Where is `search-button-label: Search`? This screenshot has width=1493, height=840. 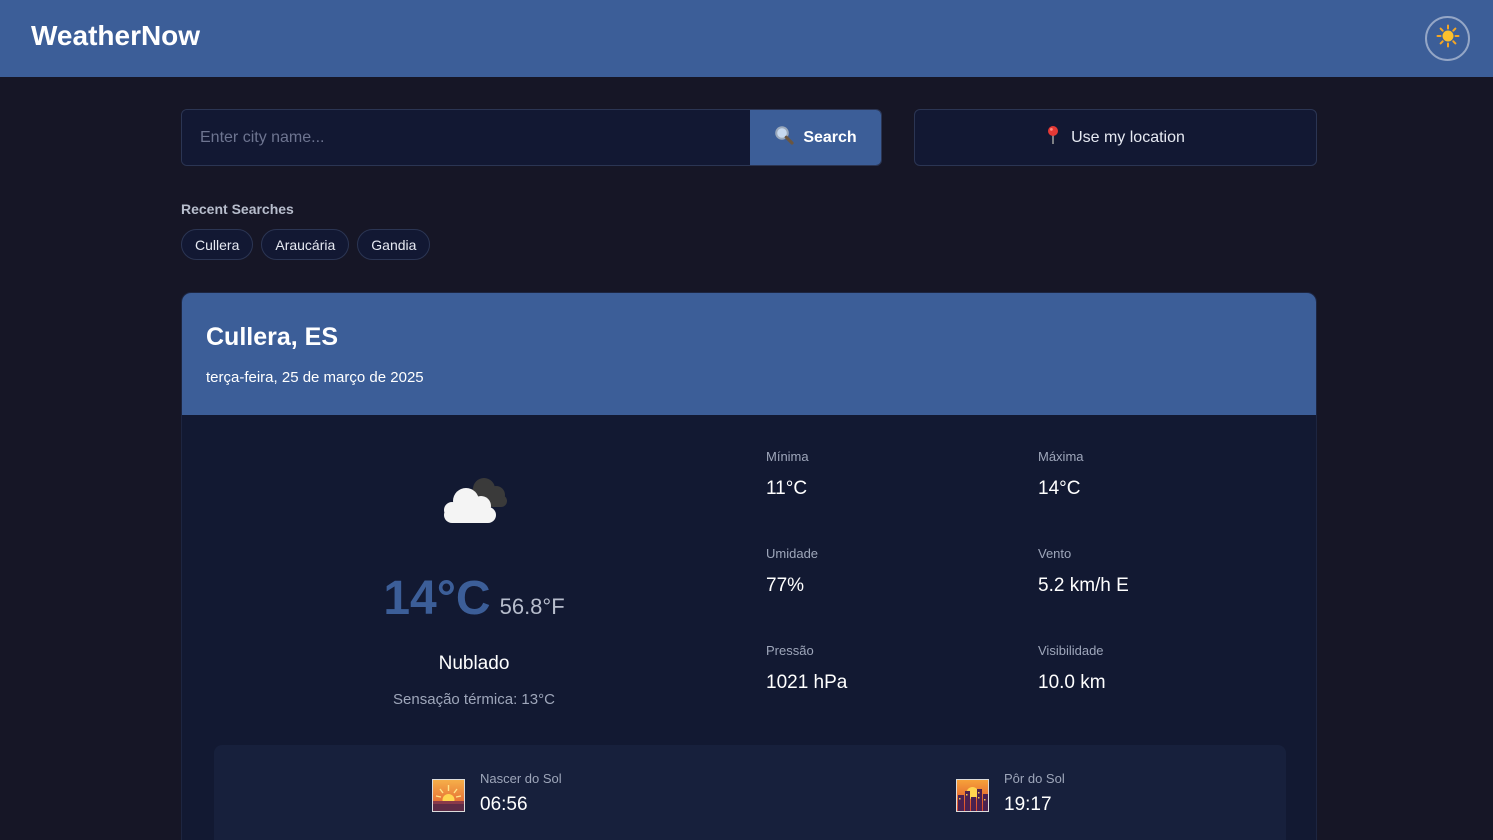 search-button-label: Search is located at coordinates (830, 137).